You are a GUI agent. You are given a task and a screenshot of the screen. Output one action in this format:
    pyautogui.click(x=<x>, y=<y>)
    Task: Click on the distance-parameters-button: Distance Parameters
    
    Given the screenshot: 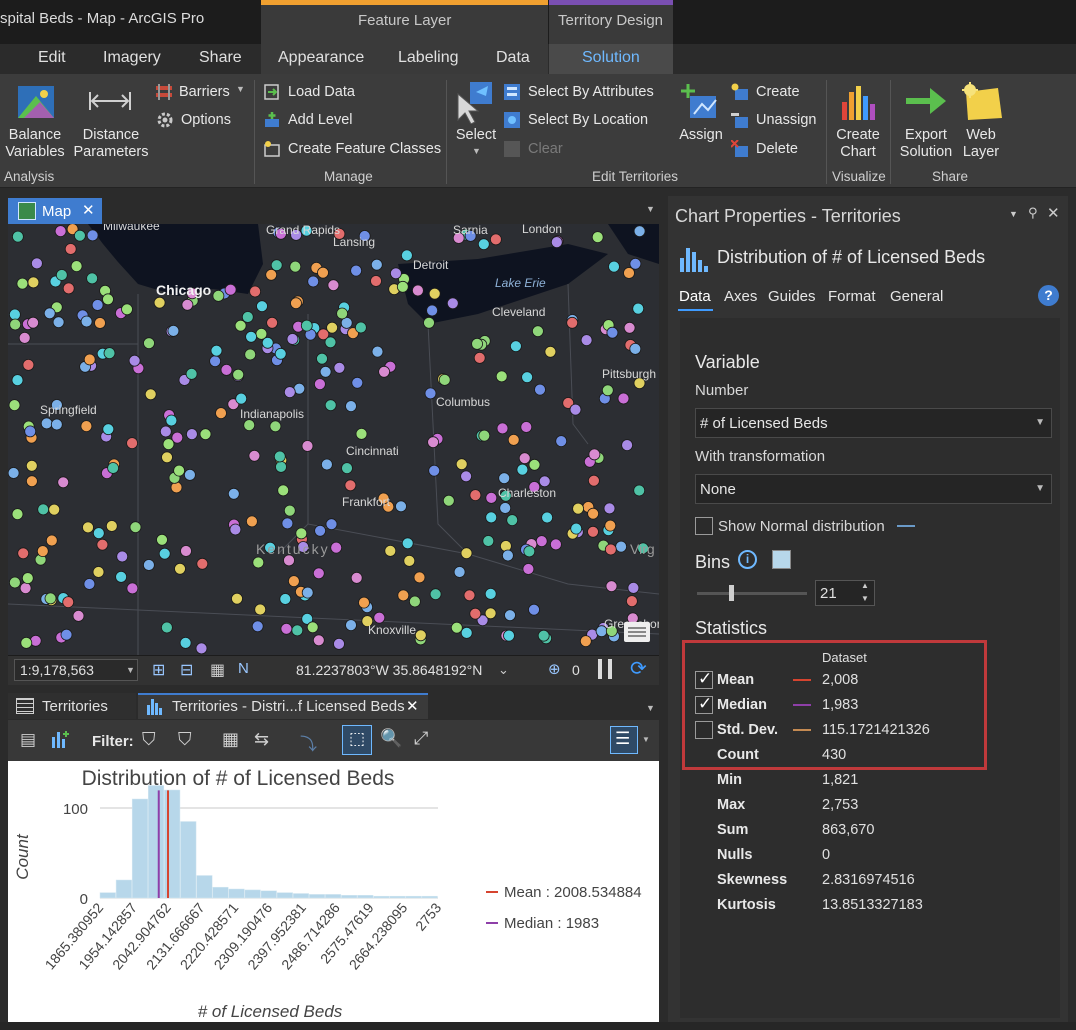 What is the action you would take?
    pyautogui.click(x=111, y=144)
    